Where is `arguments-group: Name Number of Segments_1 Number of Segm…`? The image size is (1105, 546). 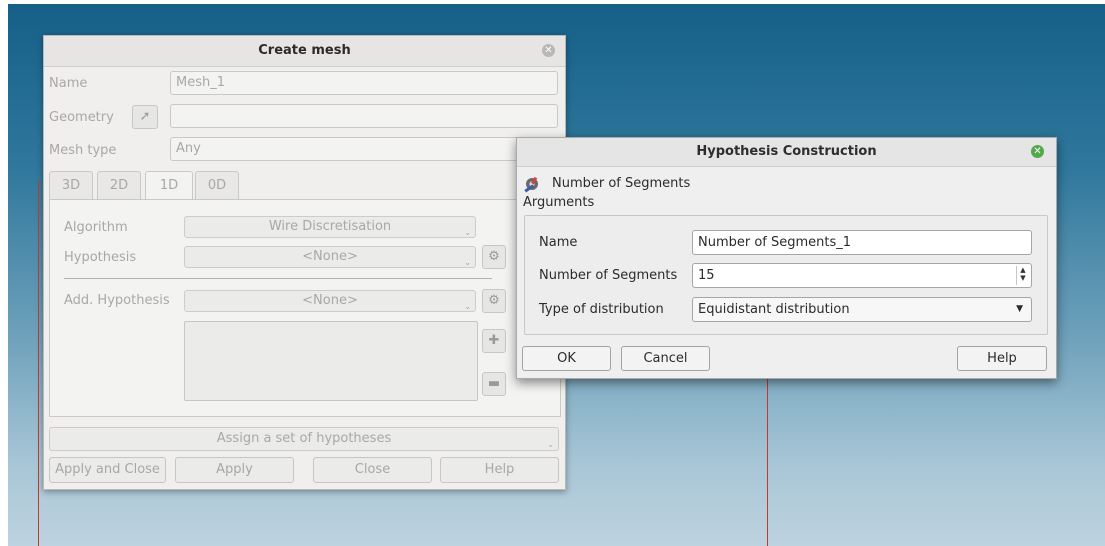 arguments-group: Name Number of Segments_1 Number of Segm… is located at coordinates (786, 275).